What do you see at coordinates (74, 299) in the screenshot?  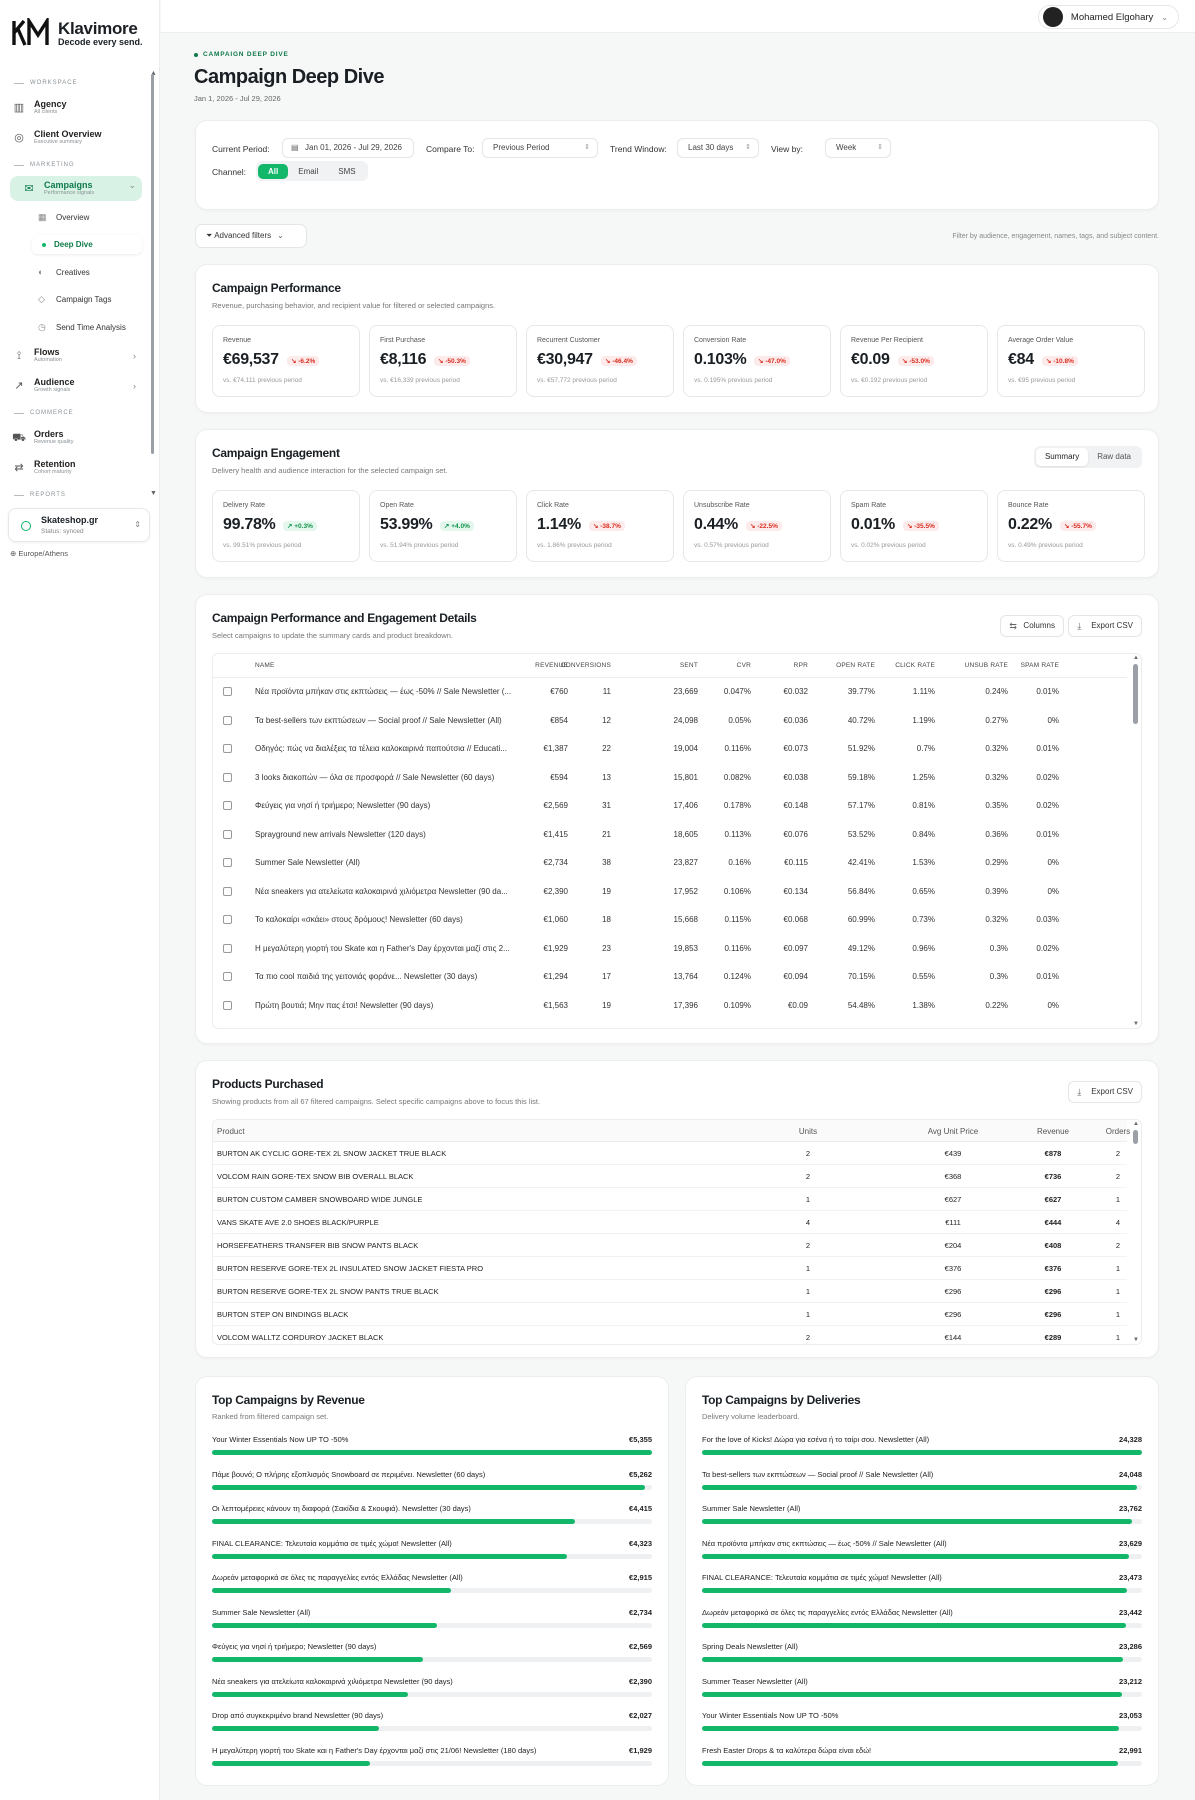 I see `sidebar-sub-campaign-tags: ◇ Campaign Tags` at bounding box center [74, 299].